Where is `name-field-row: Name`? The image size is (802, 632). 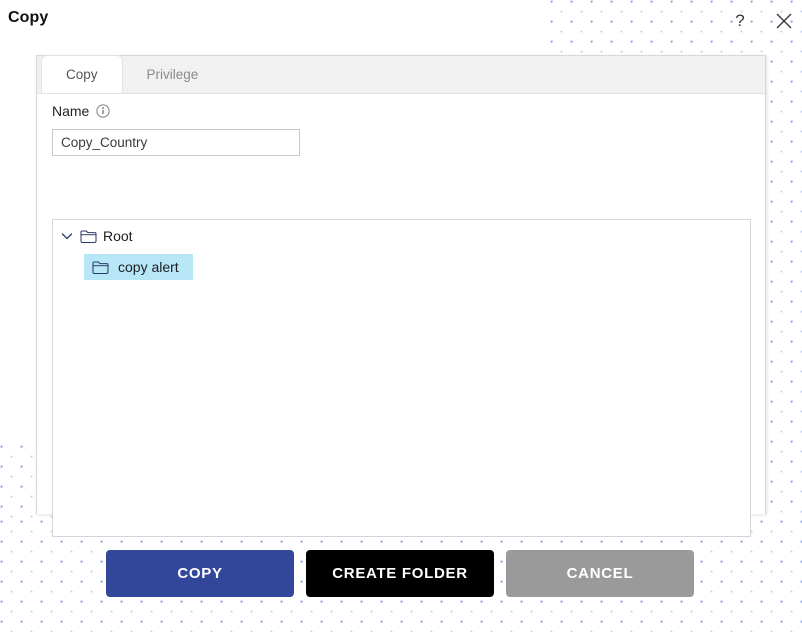 name-field-row: Name is located at coordinates (81, 111).